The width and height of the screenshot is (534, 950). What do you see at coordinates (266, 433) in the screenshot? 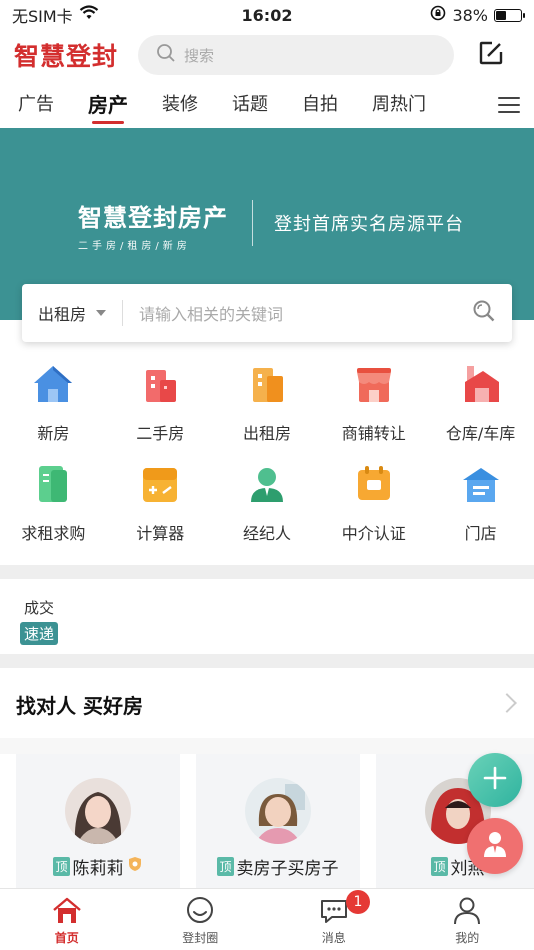
I see `category-label: 出租房` at bounding box center [266, 433].